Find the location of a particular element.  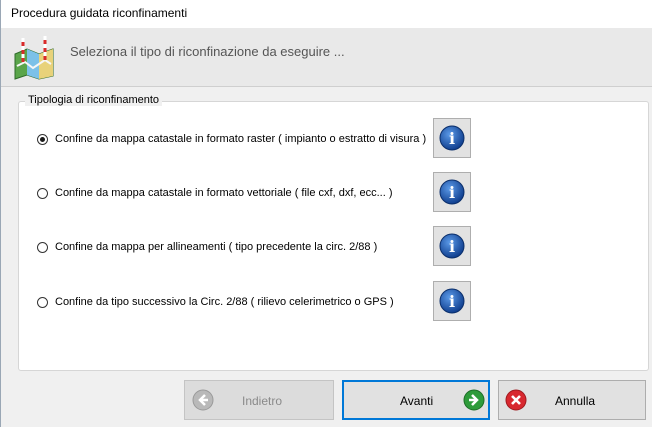

radio-button-selected is located at coordinates (42, 139).